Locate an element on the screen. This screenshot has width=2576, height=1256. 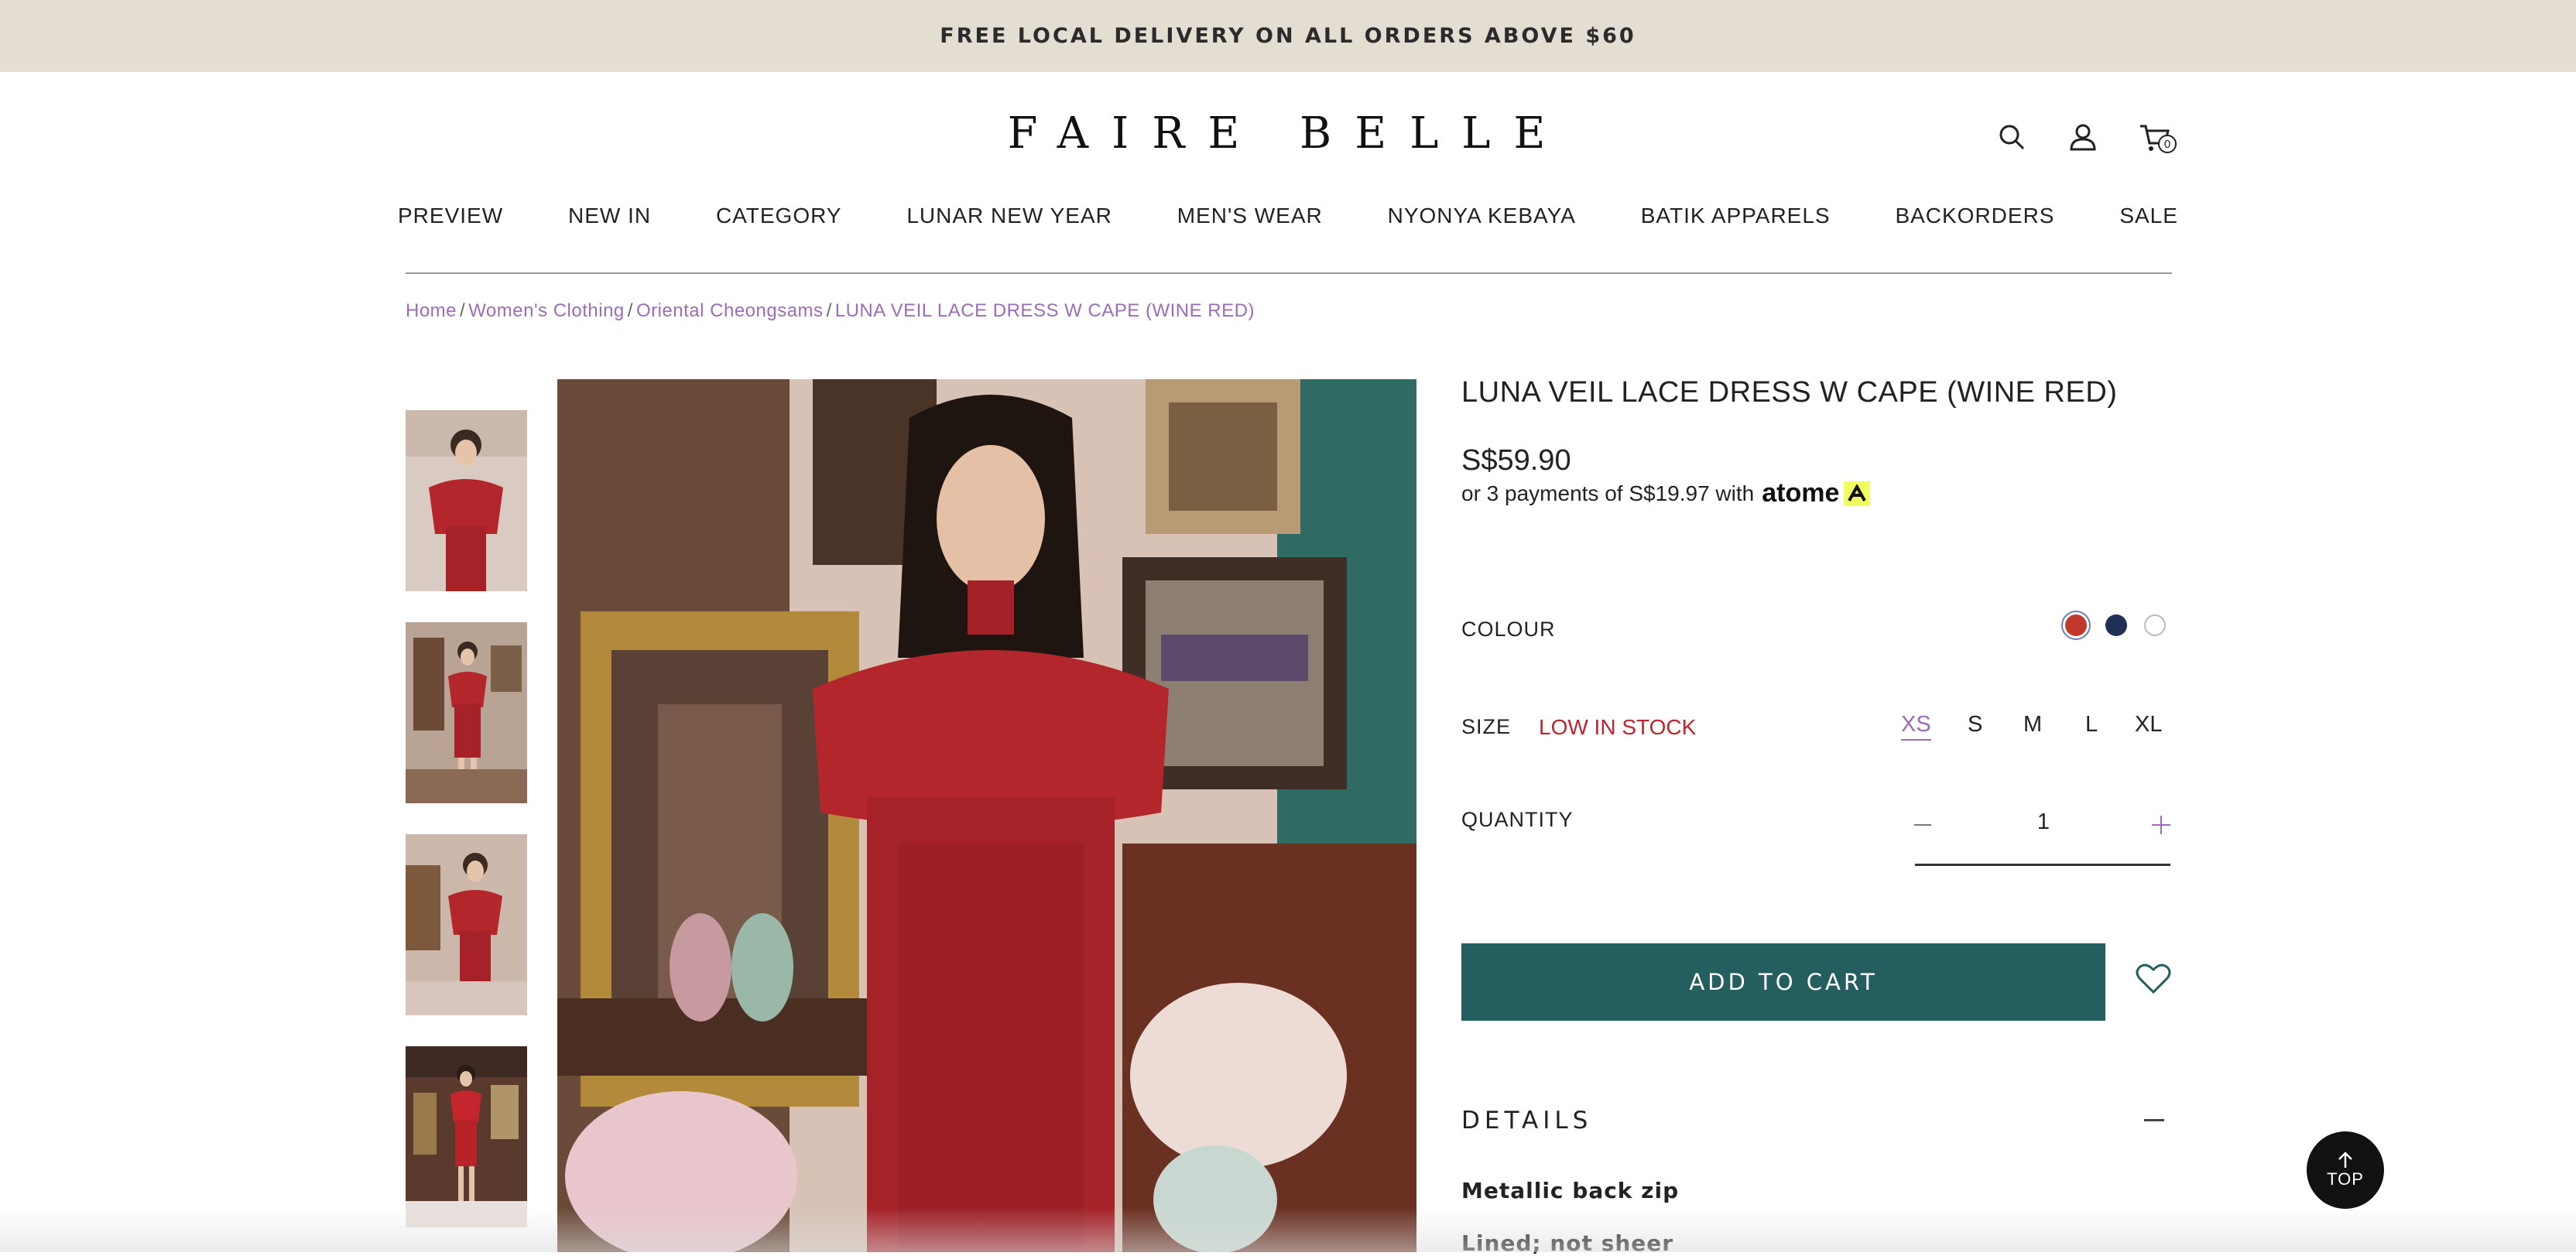
product-price: S$59.90 is located at coordinates (1516, 461).